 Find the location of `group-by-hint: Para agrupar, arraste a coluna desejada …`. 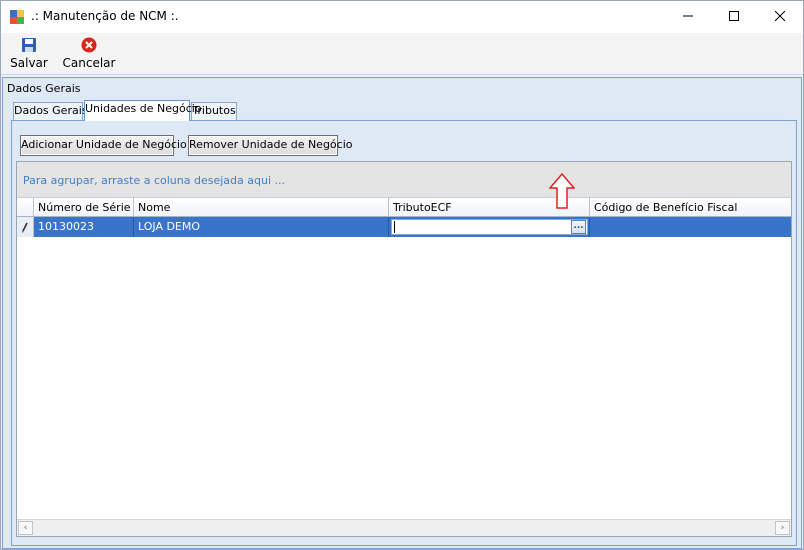

group-by-hint: Para agrupar, arraste a coluna desejada … is located at coordinates (154, 180).